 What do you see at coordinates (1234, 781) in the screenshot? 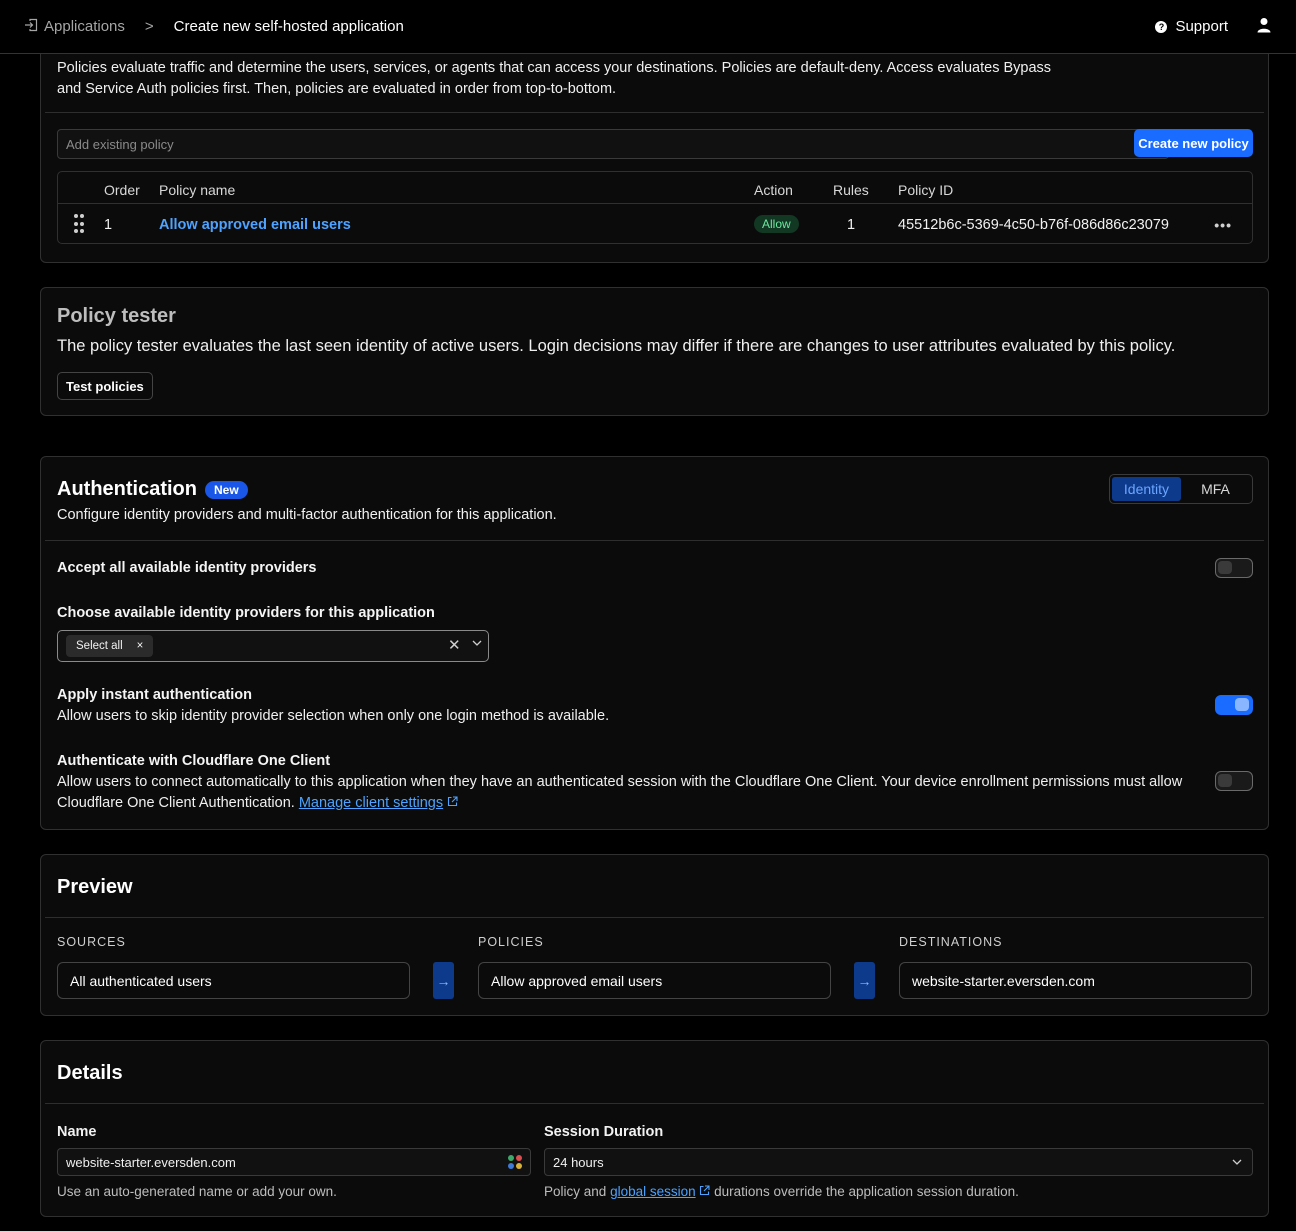
I see `one-client-auth-toggle` at bounding box center [1234, 781].